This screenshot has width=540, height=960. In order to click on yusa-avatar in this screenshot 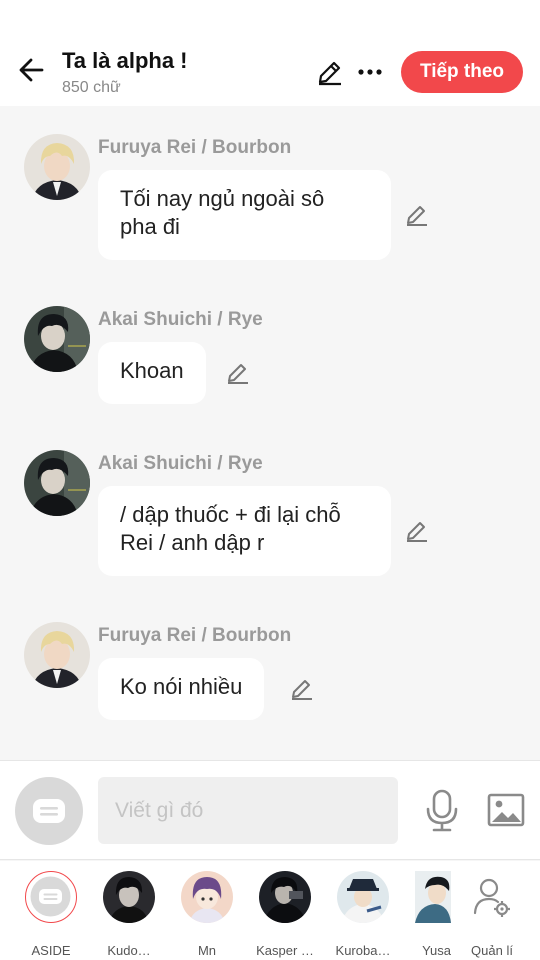, I will do `click(433, 897)`.